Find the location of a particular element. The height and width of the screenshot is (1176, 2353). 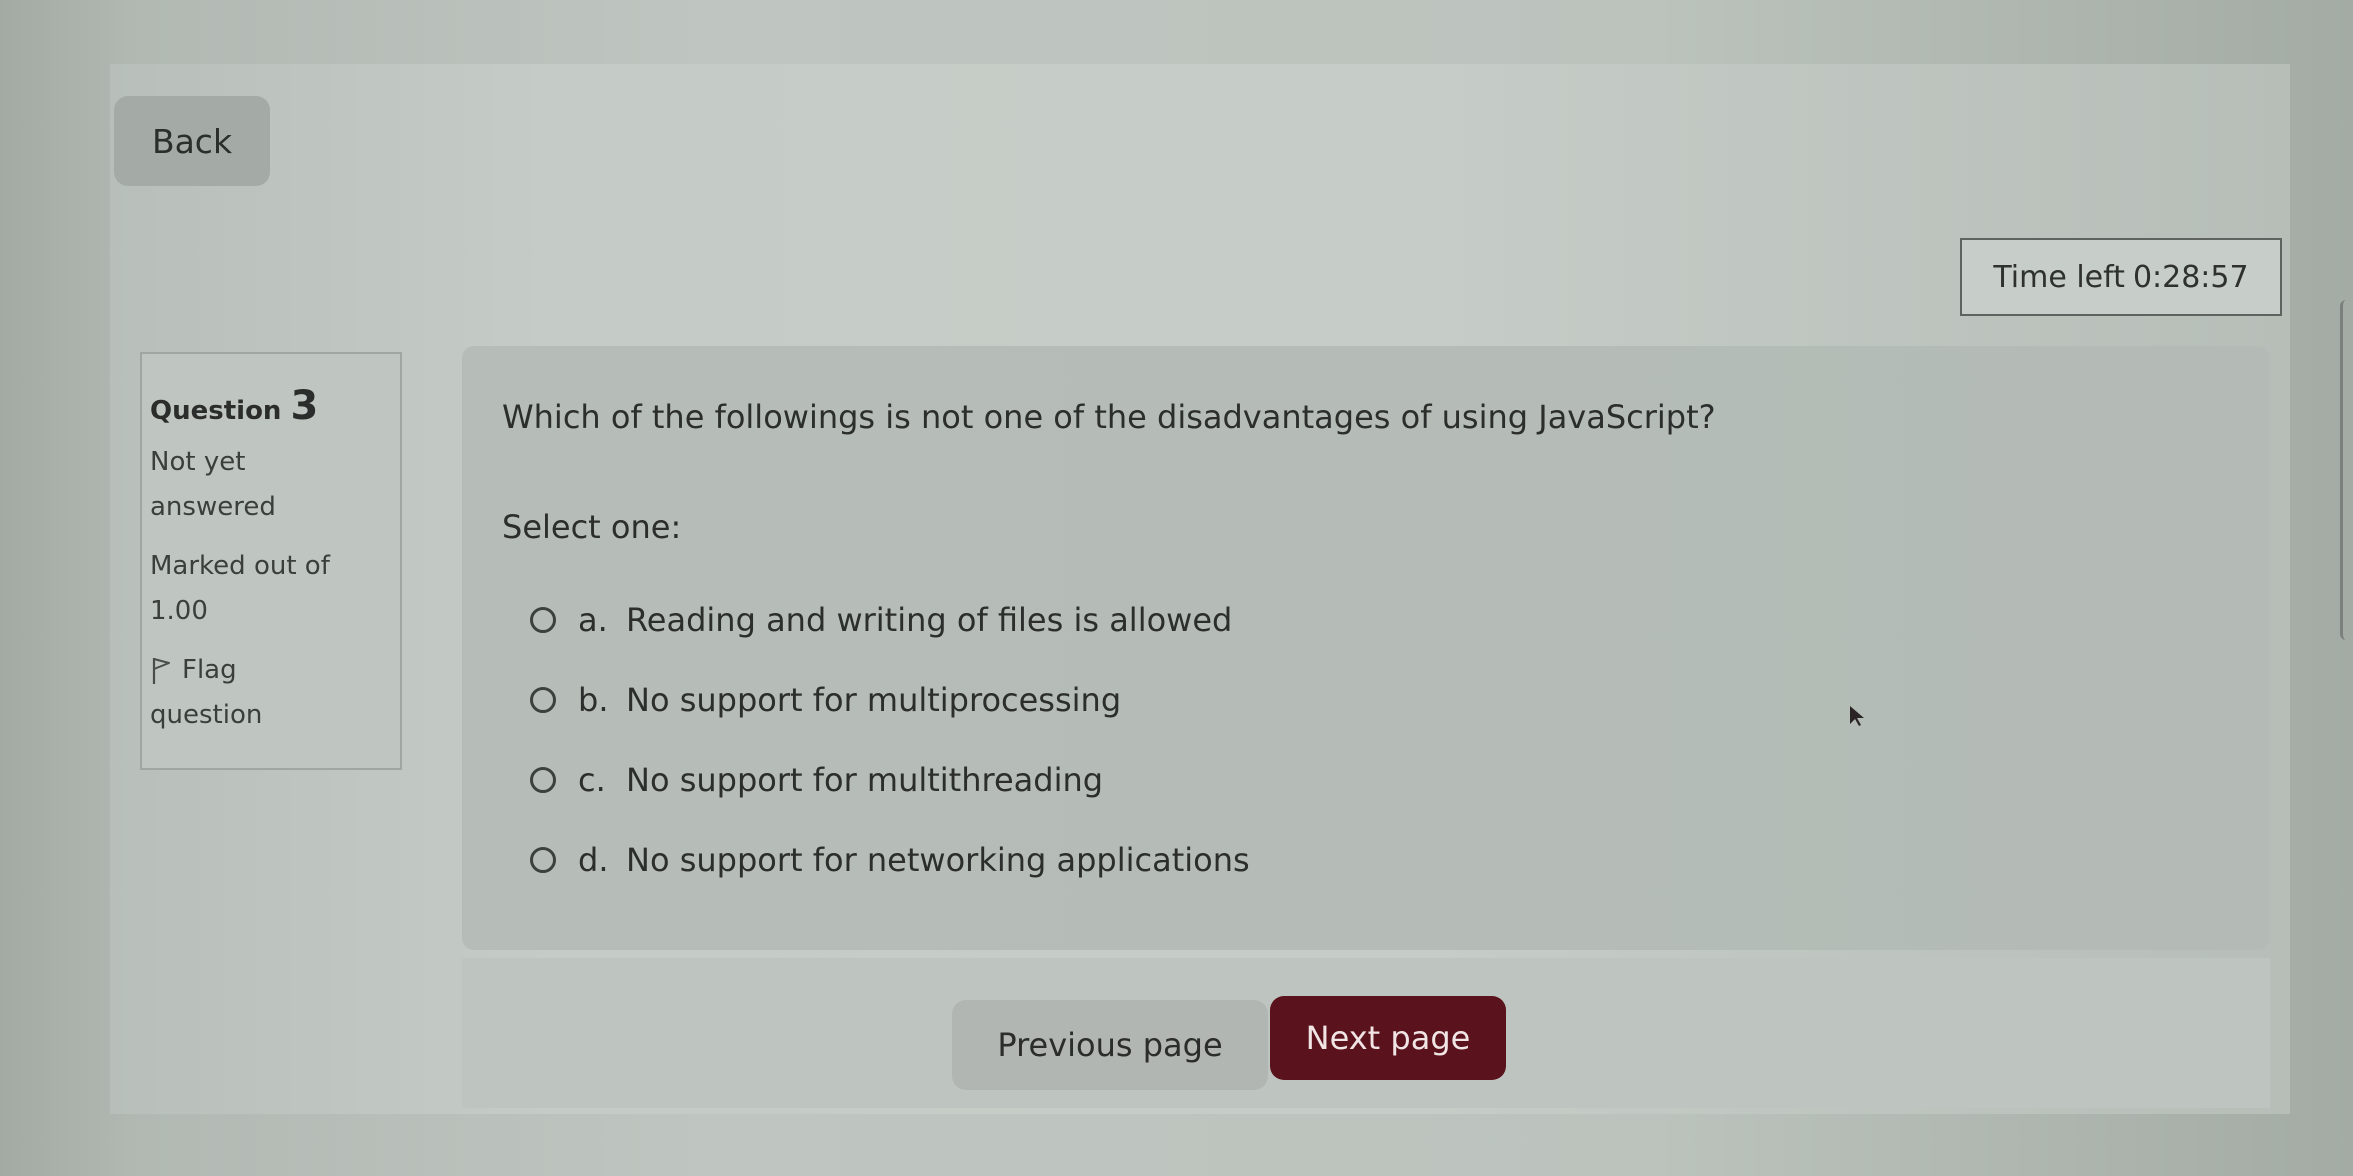

flag-line-1: Flag is located at coordinates (209, 670).